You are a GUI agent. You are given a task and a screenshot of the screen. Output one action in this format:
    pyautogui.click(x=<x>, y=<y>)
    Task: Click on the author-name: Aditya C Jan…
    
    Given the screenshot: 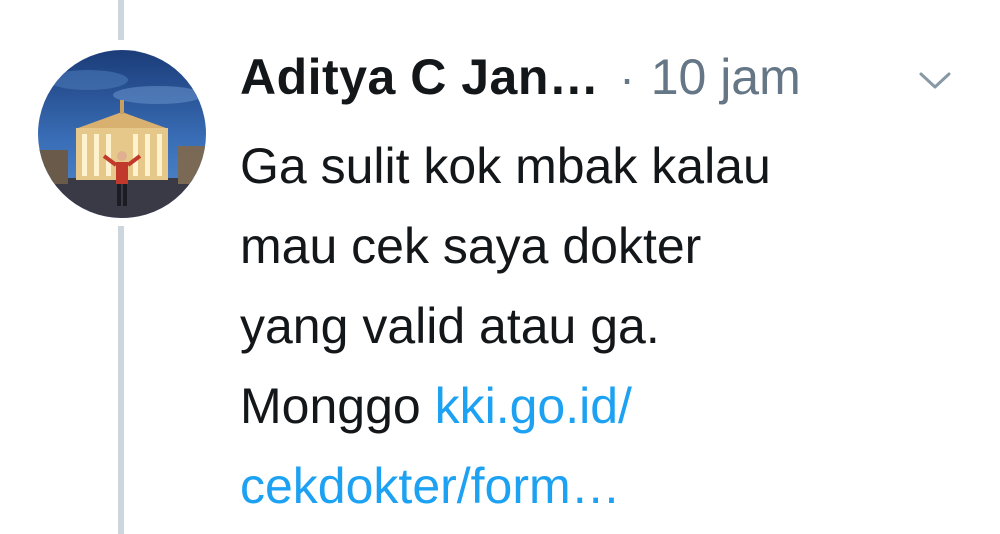 What is the action you would take?
    pyautogui.click(x=419, y=77)
    